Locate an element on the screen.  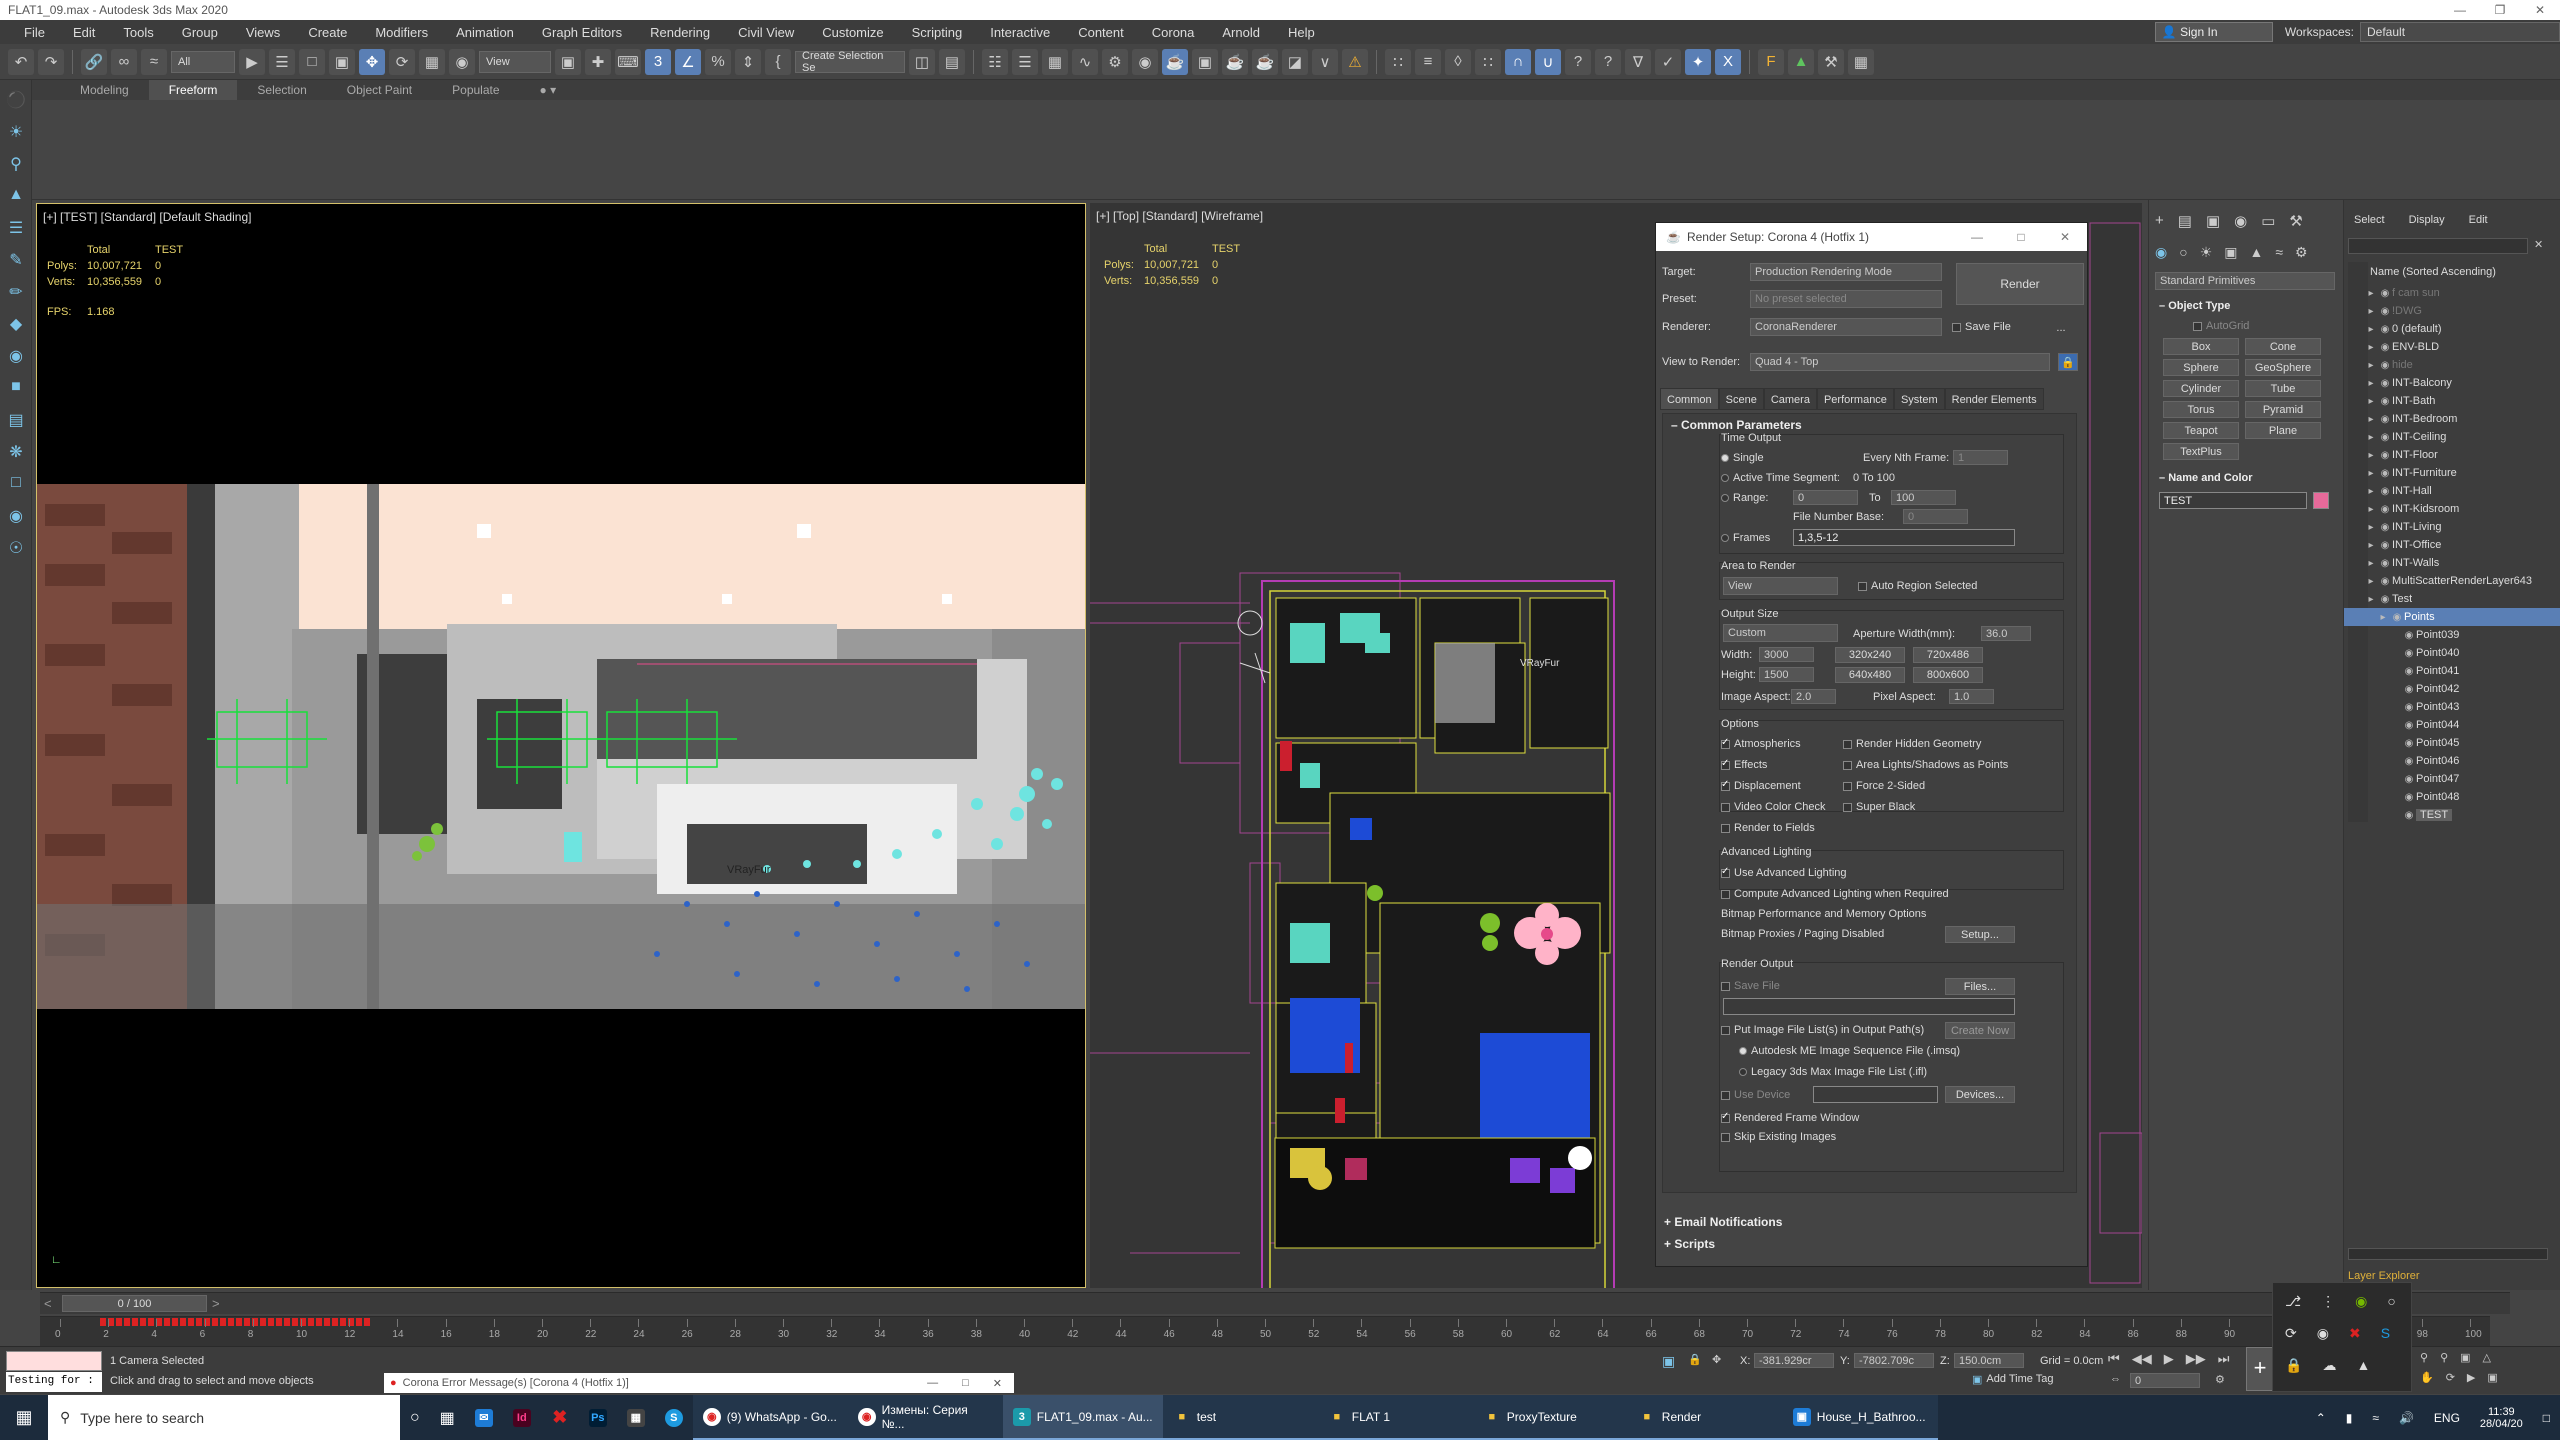
render-production-icon: ☕ is located at coordinates (1235, 61).